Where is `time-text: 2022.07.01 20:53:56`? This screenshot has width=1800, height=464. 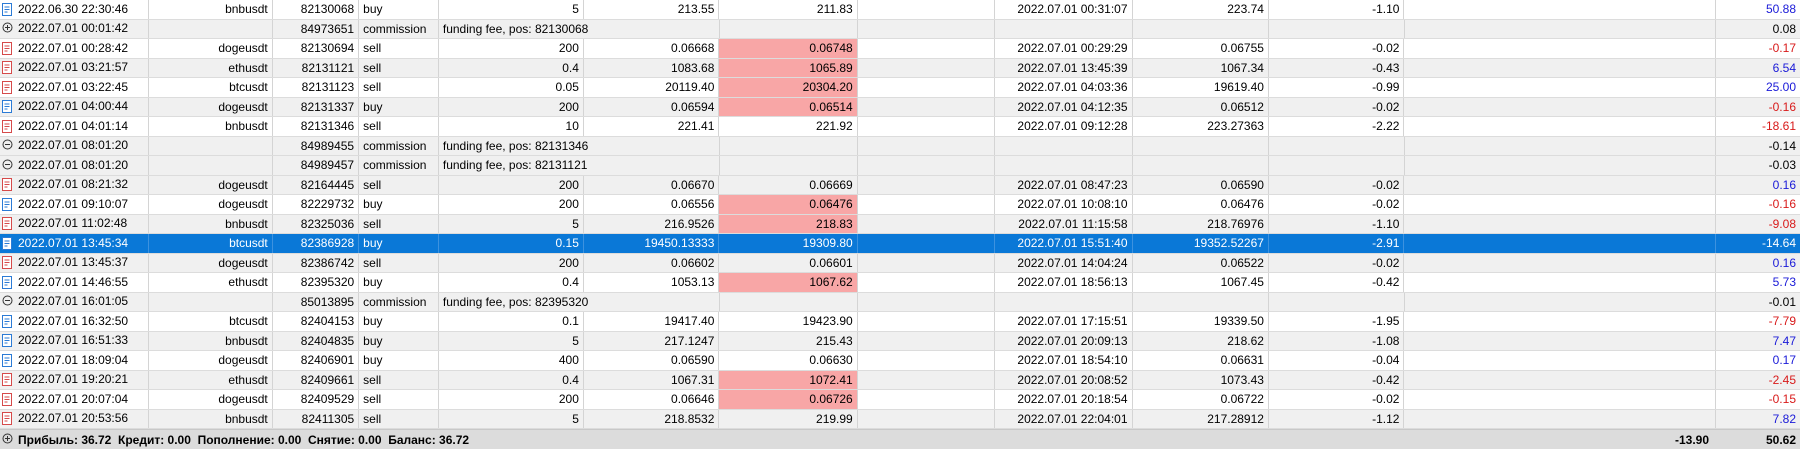
time-text: 2022.07.01 20:53:56 is located at coordinates (73, 418).